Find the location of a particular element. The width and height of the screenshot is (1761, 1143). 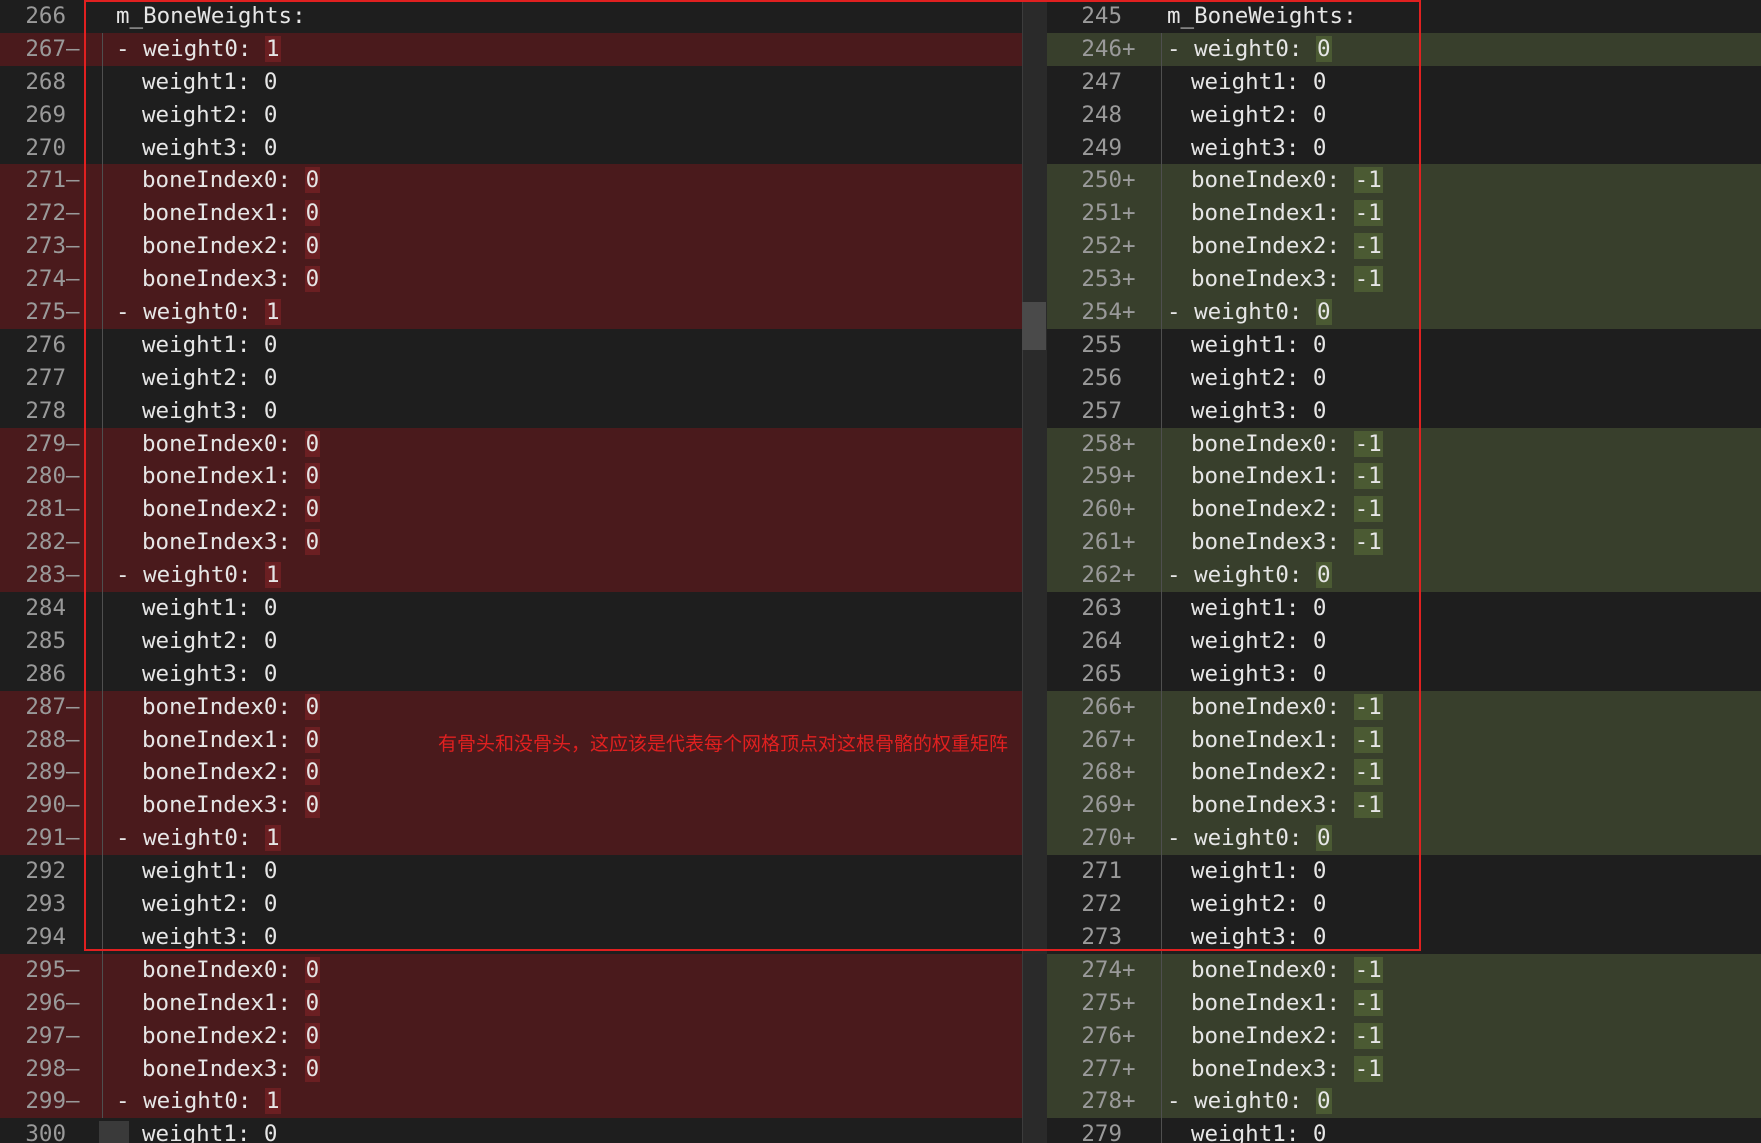

diff-line: 280— boneIndex1: 0 is located at coordinates (523, 477).